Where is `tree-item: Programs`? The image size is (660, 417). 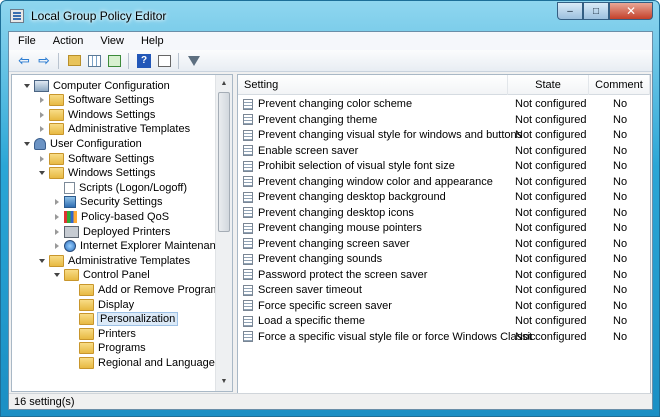
tree-item: Programs is located at coordinates (106, 348).